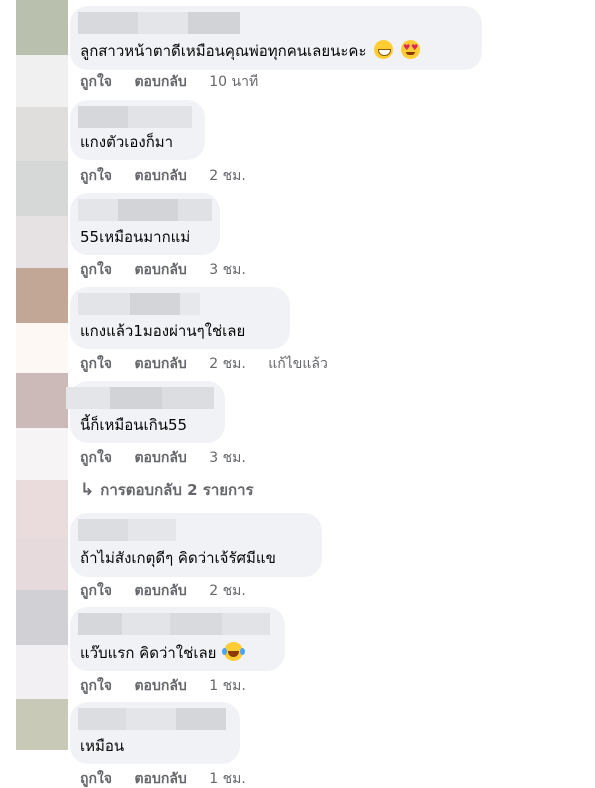 This screenshot has height=788, width=595. What do you see at coordinates (196, 545) in the screenshot?
I see `comment-bubble: ถ้าไม่สังเกตุดีๆ คิดว่าเจ้รัศมีแข` at bounding box center [196, 545].